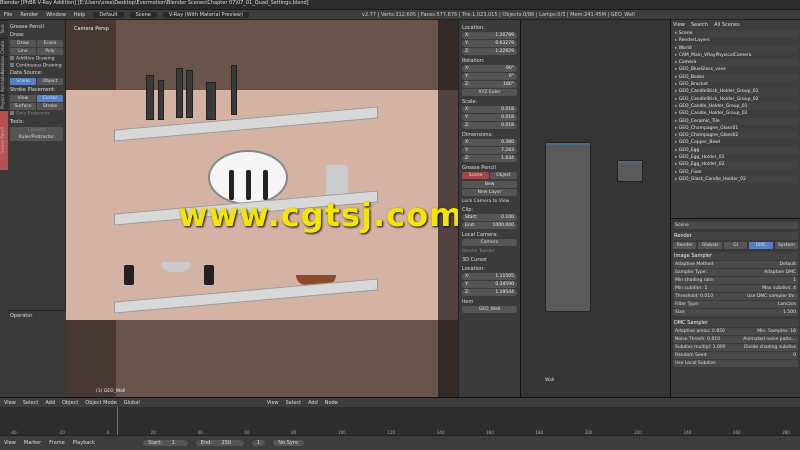 The height and width of the screenshot is (450, 800). Describe the element at coordinates (735, 136) in the screenshot. I see `outliner-item: GEO_Champagne_Glass02` at that location.